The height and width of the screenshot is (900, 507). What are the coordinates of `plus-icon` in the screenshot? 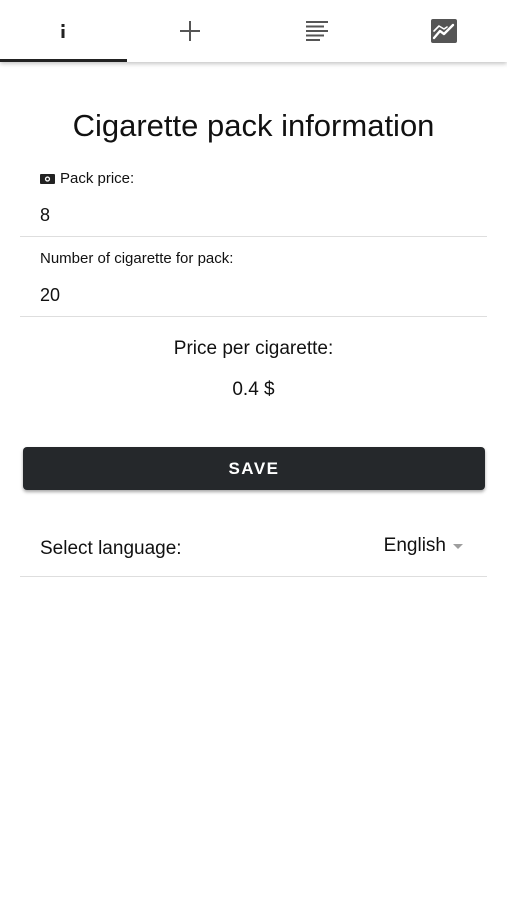 It's located at (190, 31).